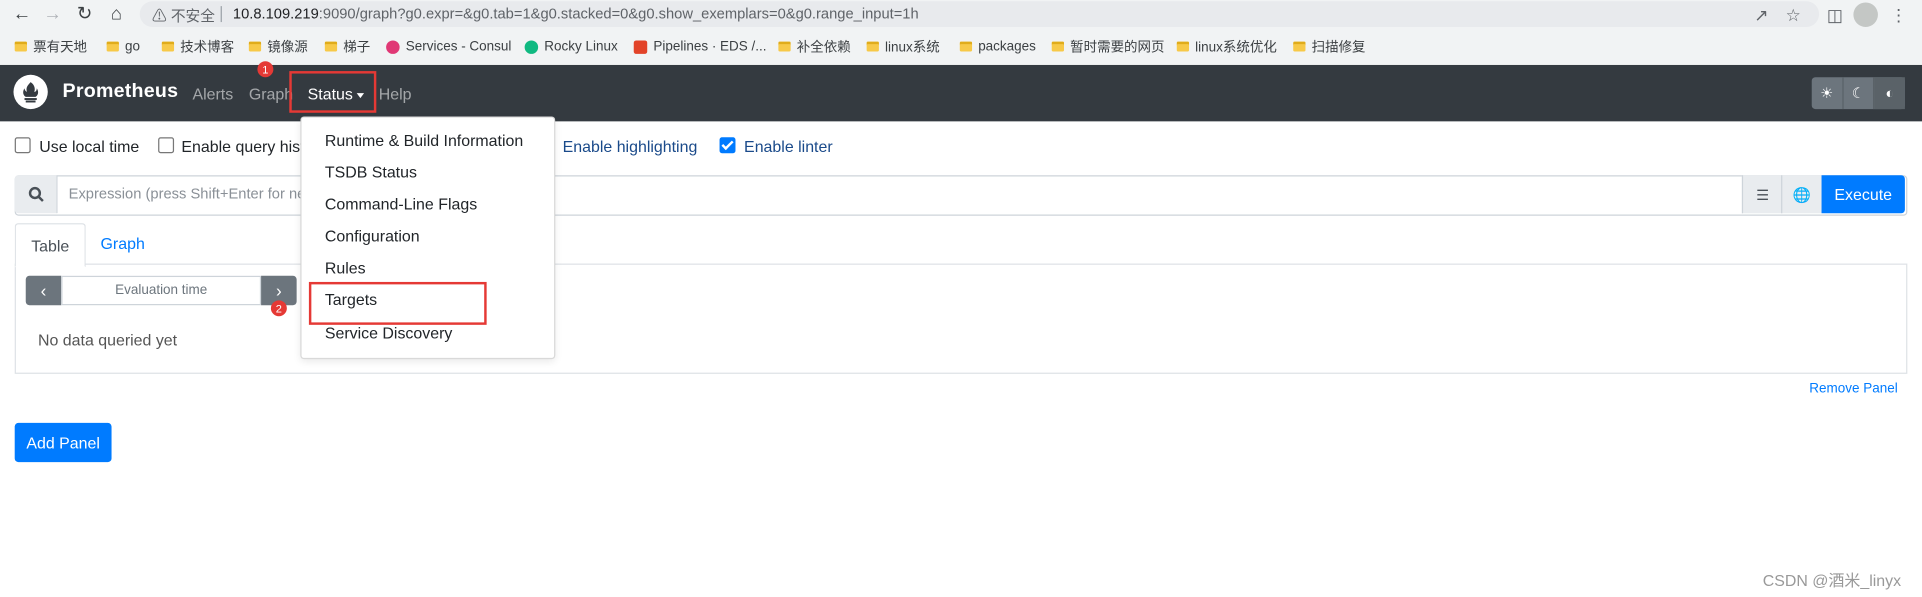 This screenshot has height=597, width=1922. Describe the element at coordinates (30, 92) in the screenshot. I see `prometheus-logo-icon` at that location.